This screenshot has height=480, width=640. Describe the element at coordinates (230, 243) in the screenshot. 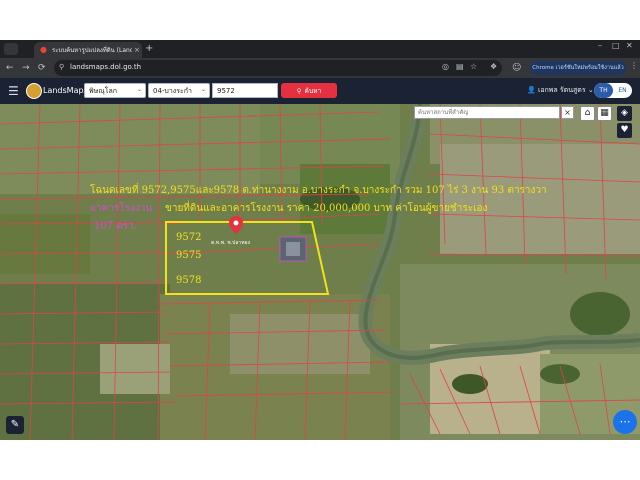

I see `building-label: ต.ท.พ. ช.ปลาทอง` at that location.